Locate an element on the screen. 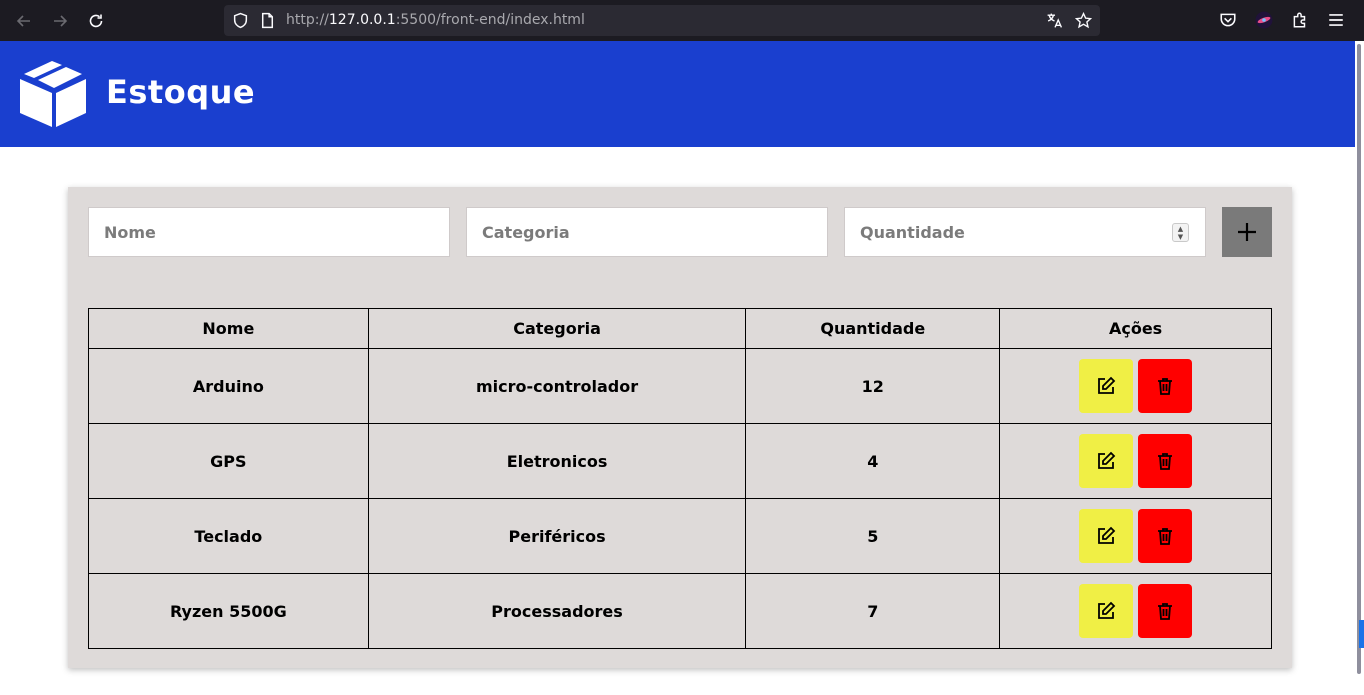 The image size is (1364, 695). cell-nome: Arduino is located at coordinates (228, 386).